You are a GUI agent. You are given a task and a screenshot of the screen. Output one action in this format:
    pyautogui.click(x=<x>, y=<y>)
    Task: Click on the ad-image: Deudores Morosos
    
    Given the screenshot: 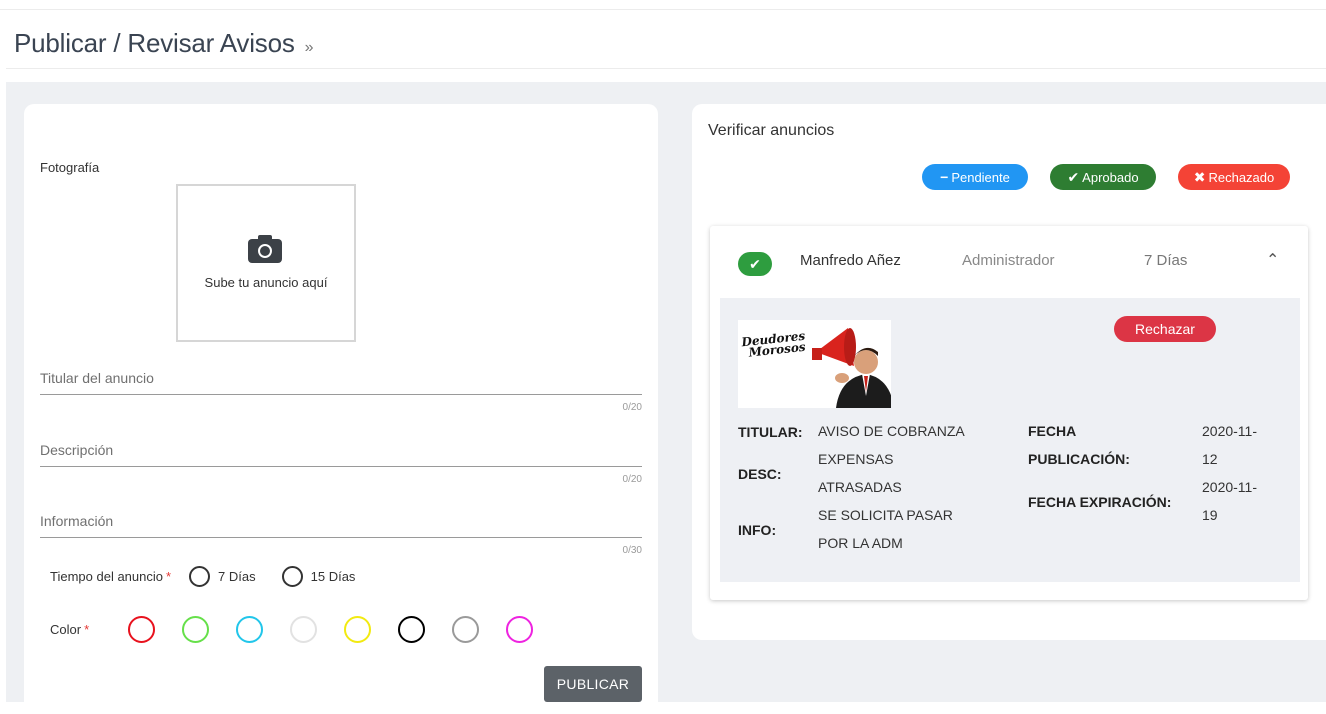 What is the action you would take?
    pyautogui.click(x=814, y=364)
    